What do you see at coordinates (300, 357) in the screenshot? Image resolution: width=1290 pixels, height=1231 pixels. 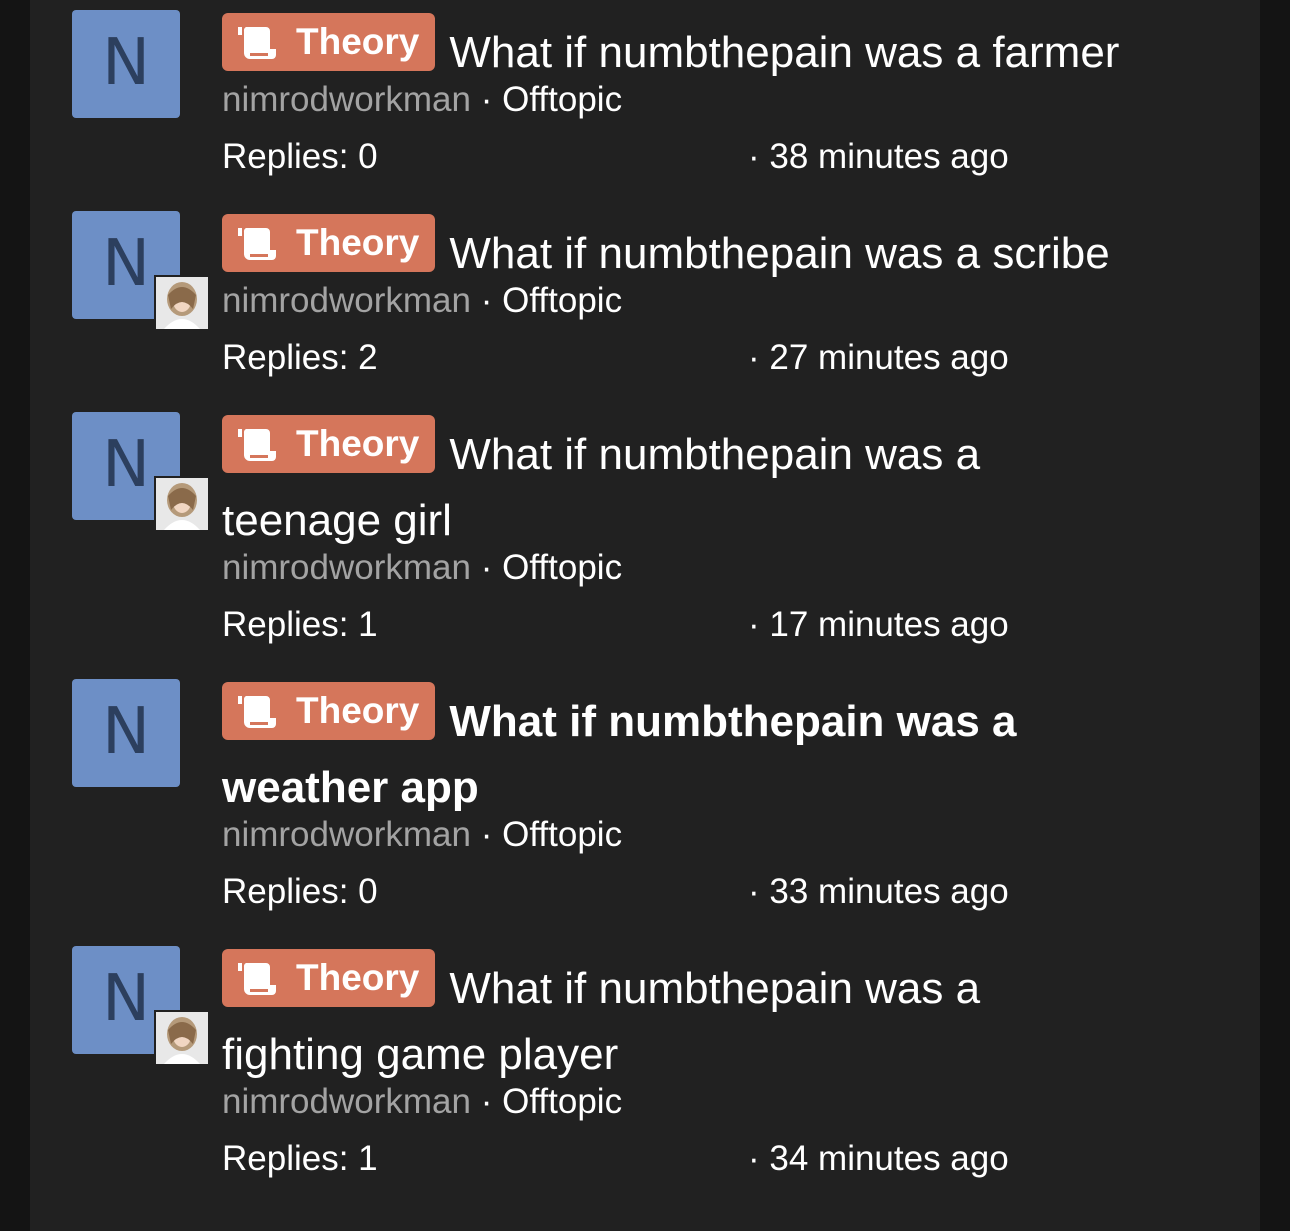 I see `reply-count: Replies: 2` at bounding box center [300, 357].